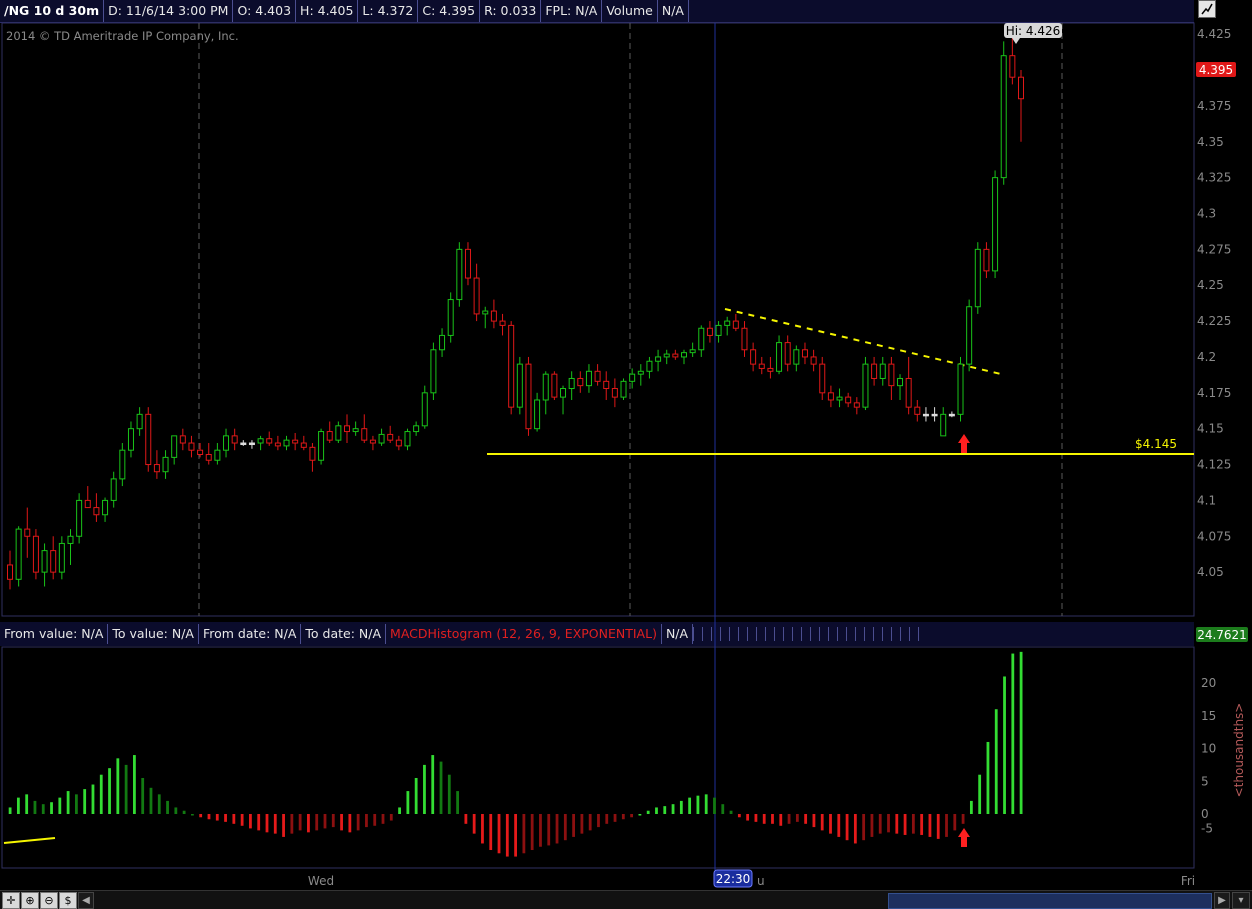  Describe the element at coordinates (1207, 829) in the screenshot. I see `study-tick-label: -5` at that location.